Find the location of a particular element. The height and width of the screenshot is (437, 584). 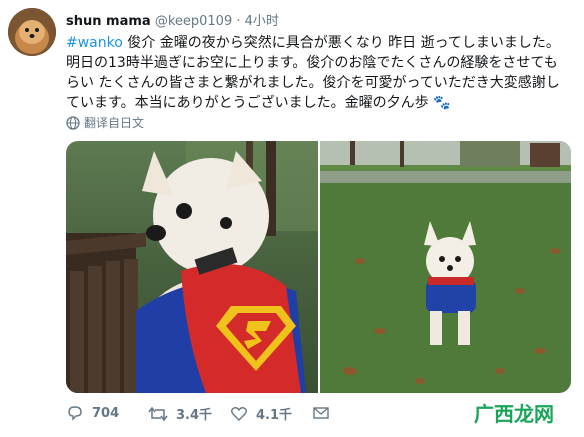

direct-message-button is located at coordinates (321, 413).